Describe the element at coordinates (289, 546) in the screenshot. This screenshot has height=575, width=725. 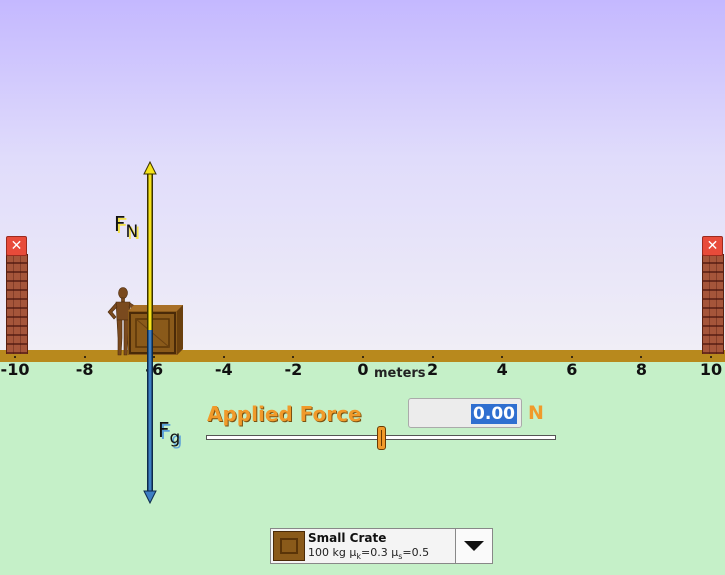
I see `crate-icon` at that location.